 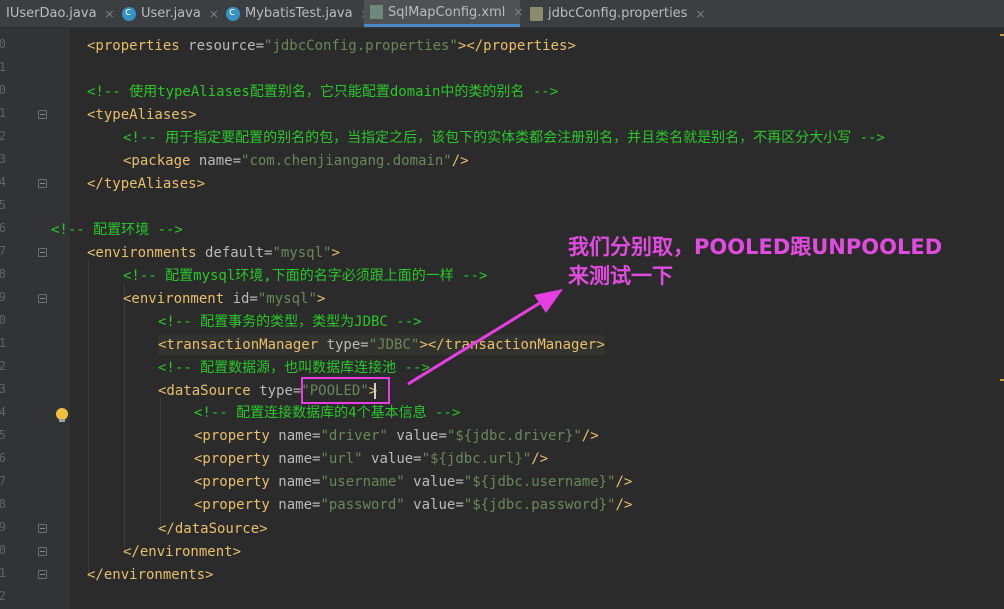 What do you see at coordinates (485, 337) in the screenshot?
I see `annotation-arrow` at bounding box center [485, 337].